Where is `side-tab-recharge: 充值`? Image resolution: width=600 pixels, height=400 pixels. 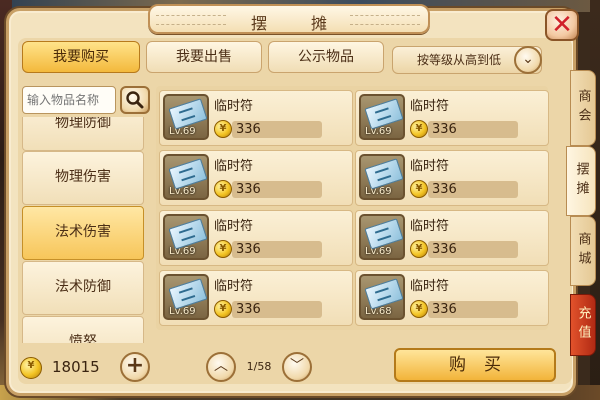
side-tab-recharge: 充值 is located at coordinates (583, 325).